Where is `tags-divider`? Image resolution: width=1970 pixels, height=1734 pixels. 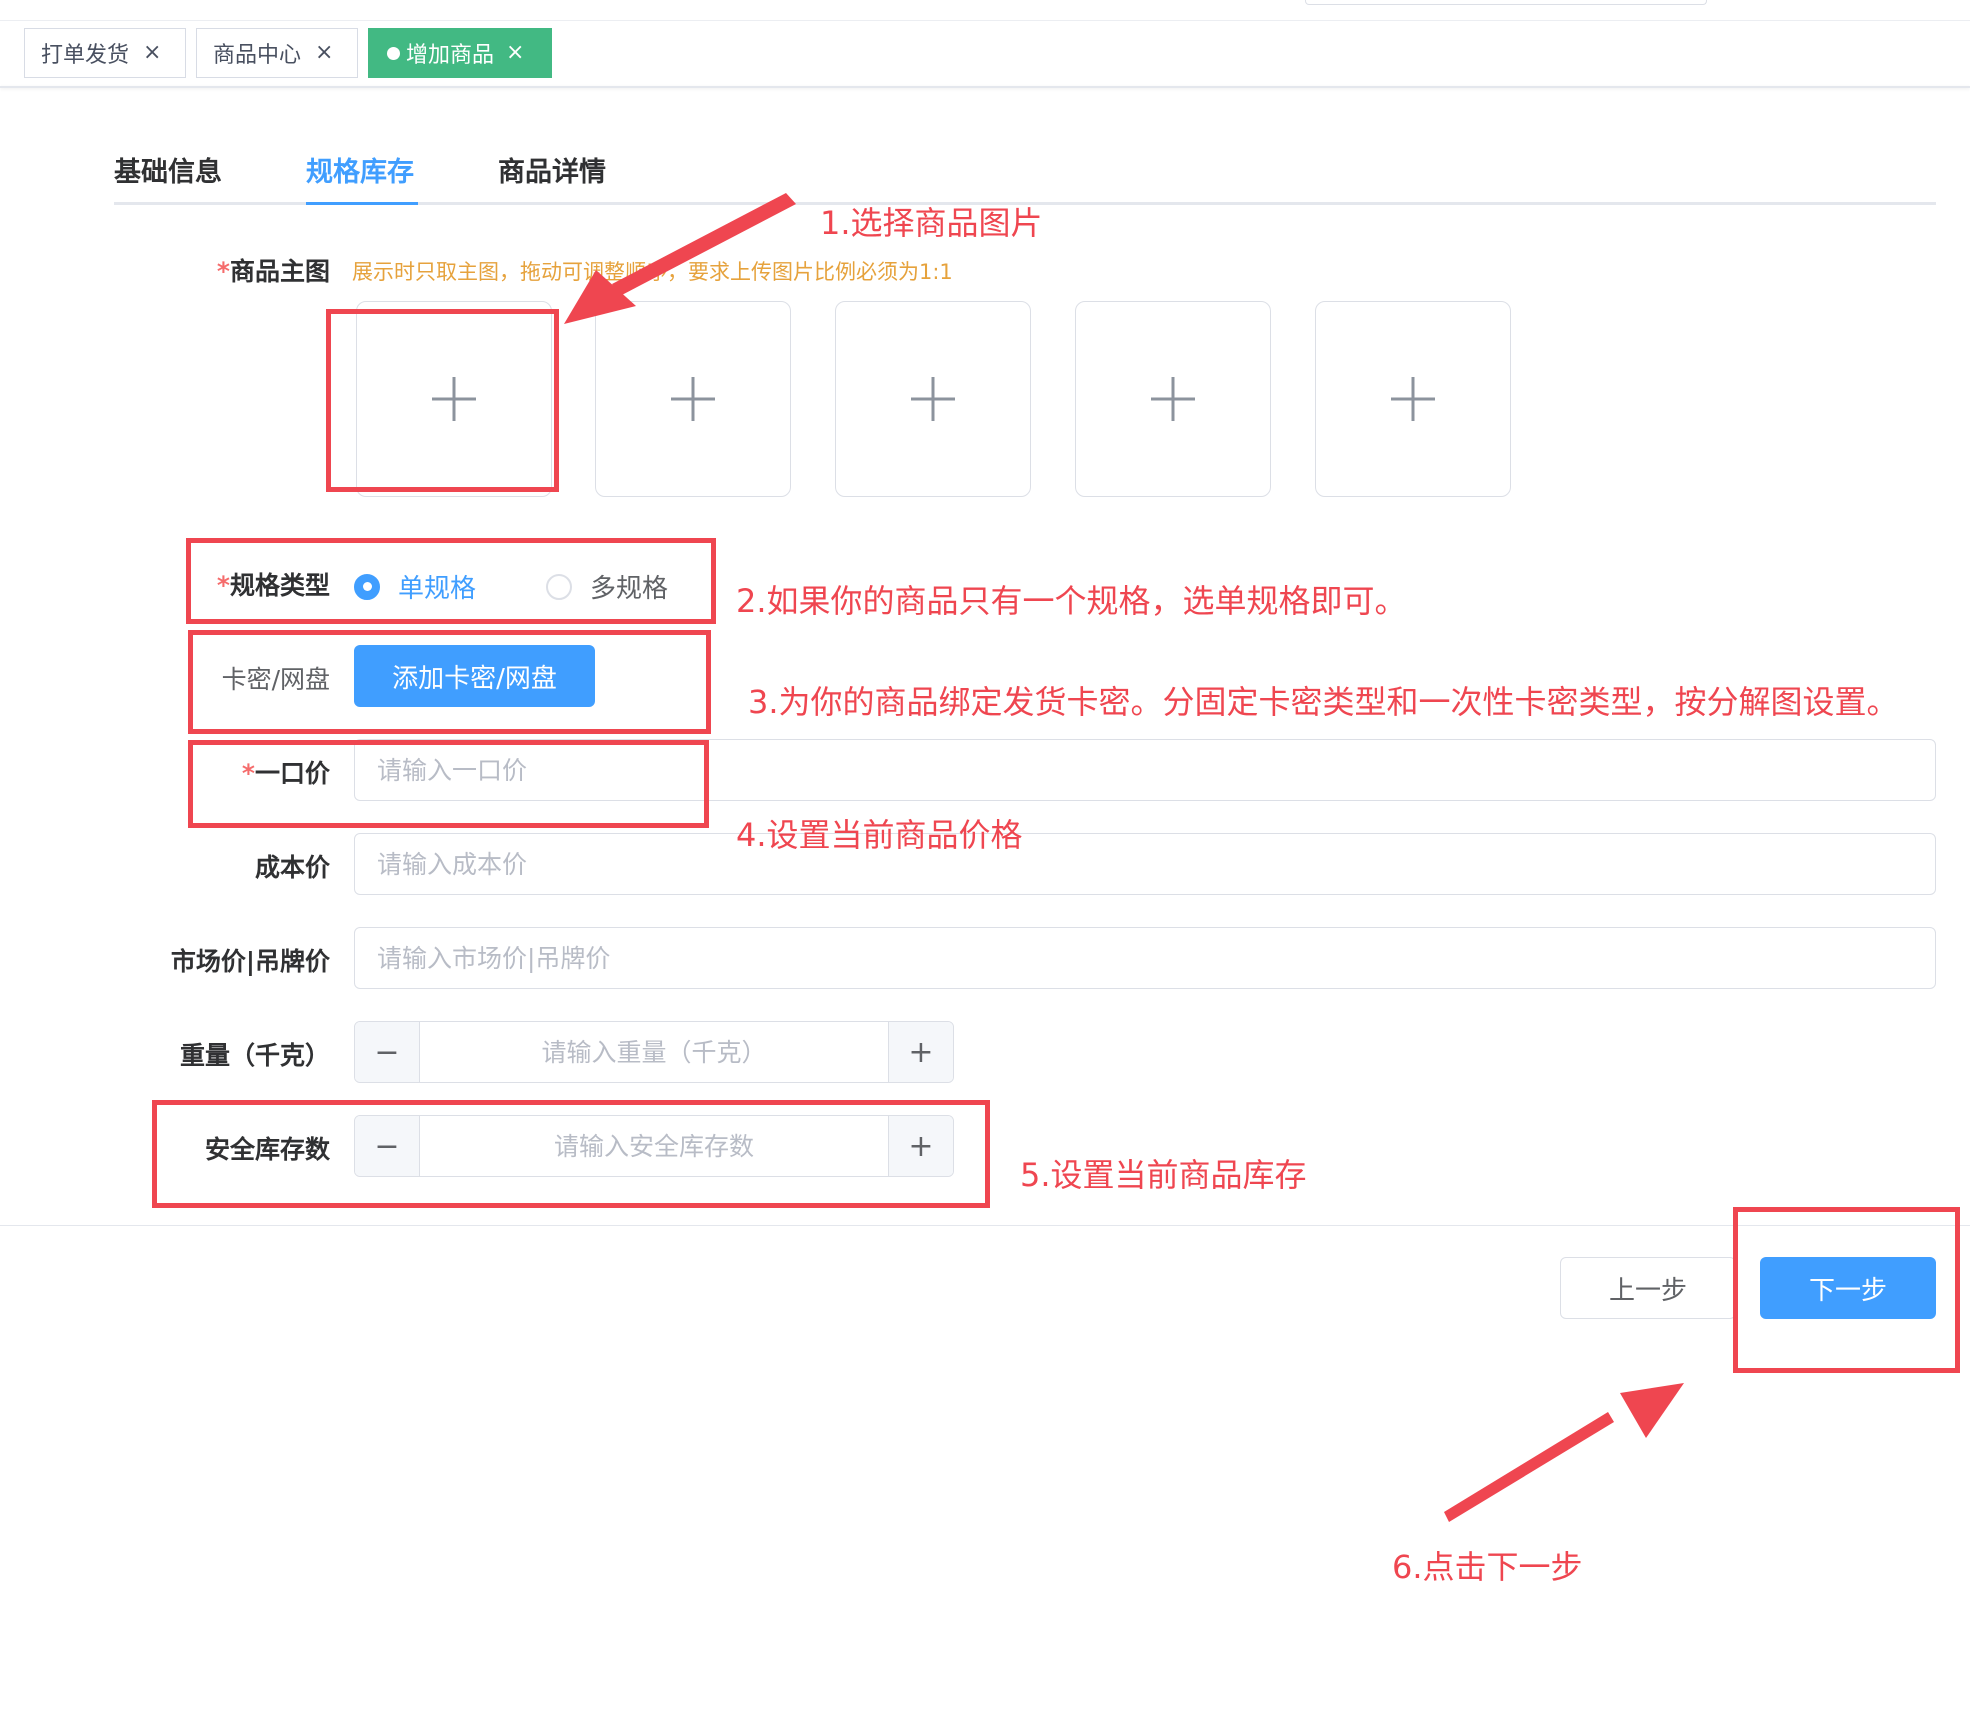 tags-divider is located at coordinates (985, 87).